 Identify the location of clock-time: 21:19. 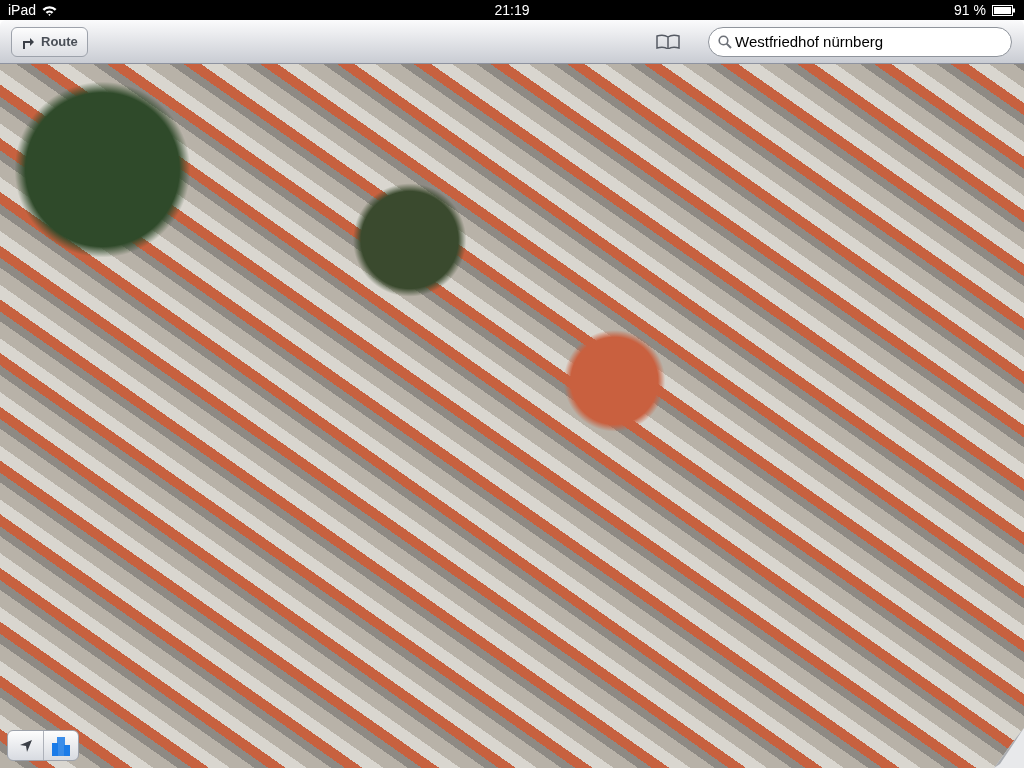
(512, 10).